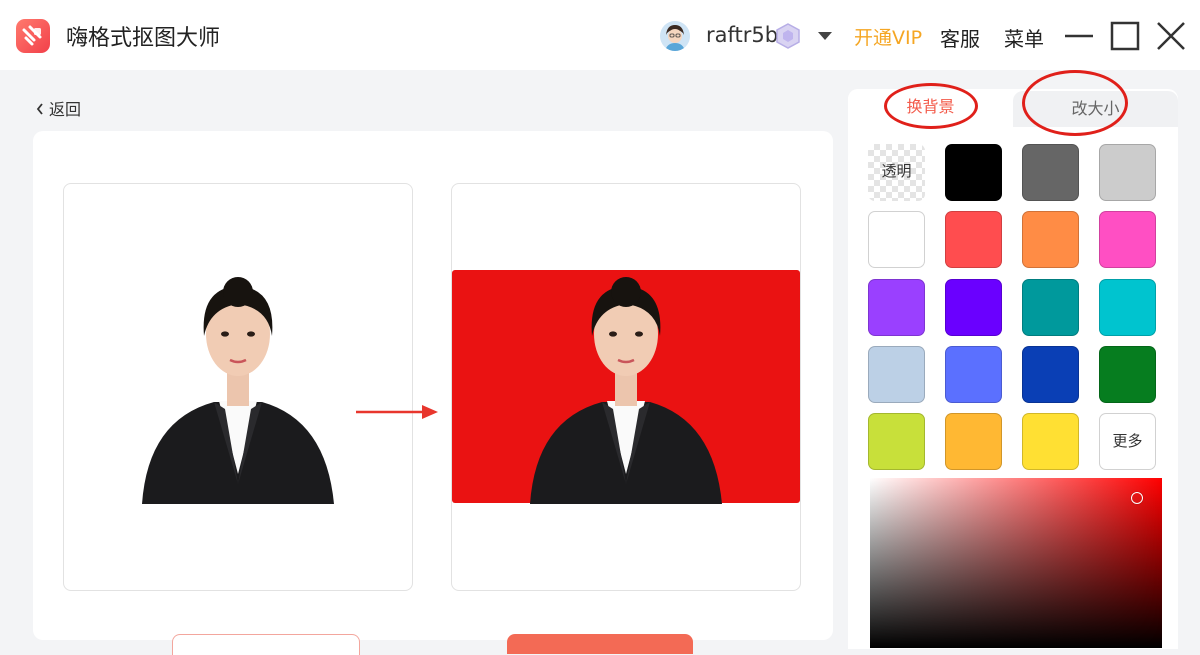 The height and width of the screenshot is (655, 1200). What do you see at coordinates (65, 109) in the screenshot?
I see `back-label: 返回` at bounding box center [65, 109].